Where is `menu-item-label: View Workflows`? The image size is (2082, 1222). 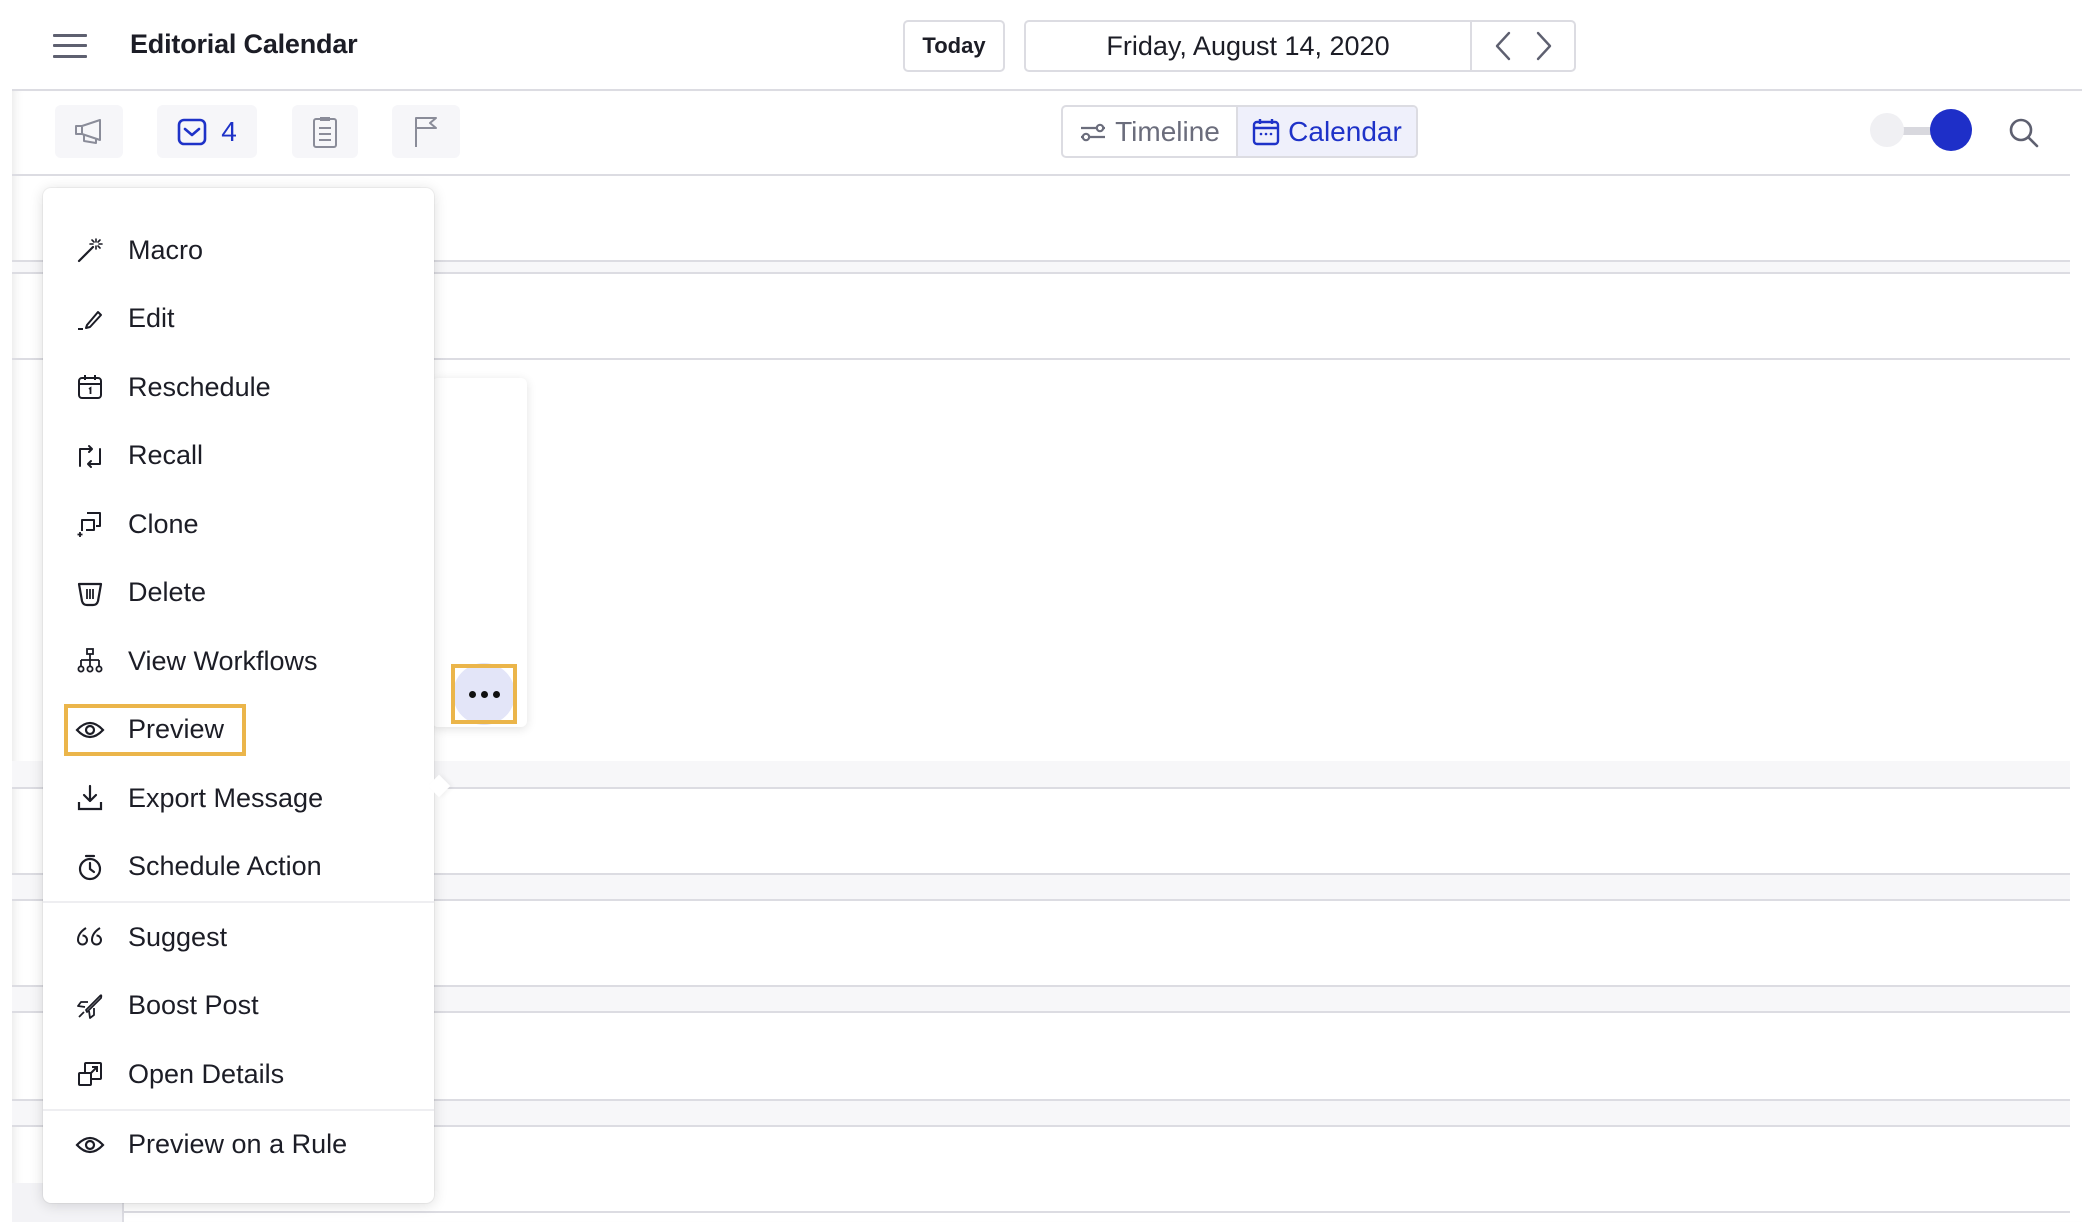 menu-item-label: View Workflows is located at coordinates (223, 660).